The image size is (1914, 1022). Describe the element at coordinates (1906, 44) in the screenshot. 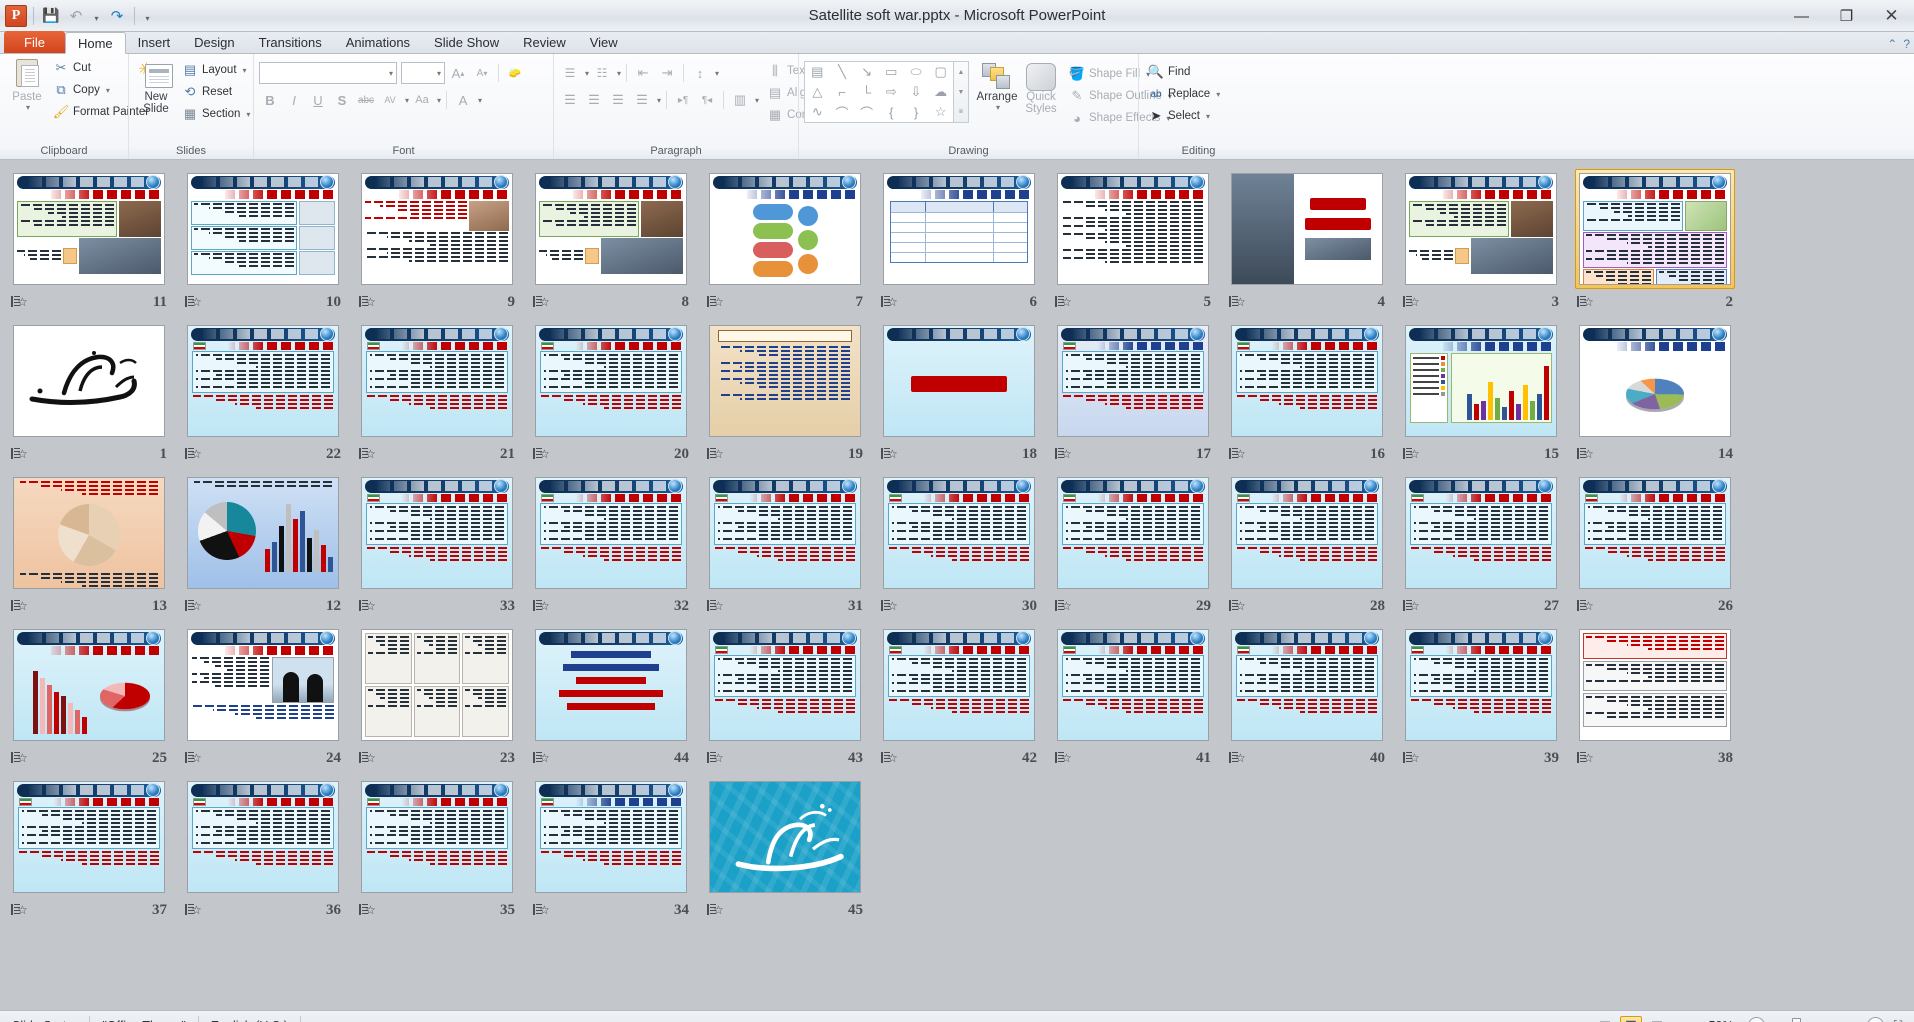

I see `help-icon: ?` at that location.